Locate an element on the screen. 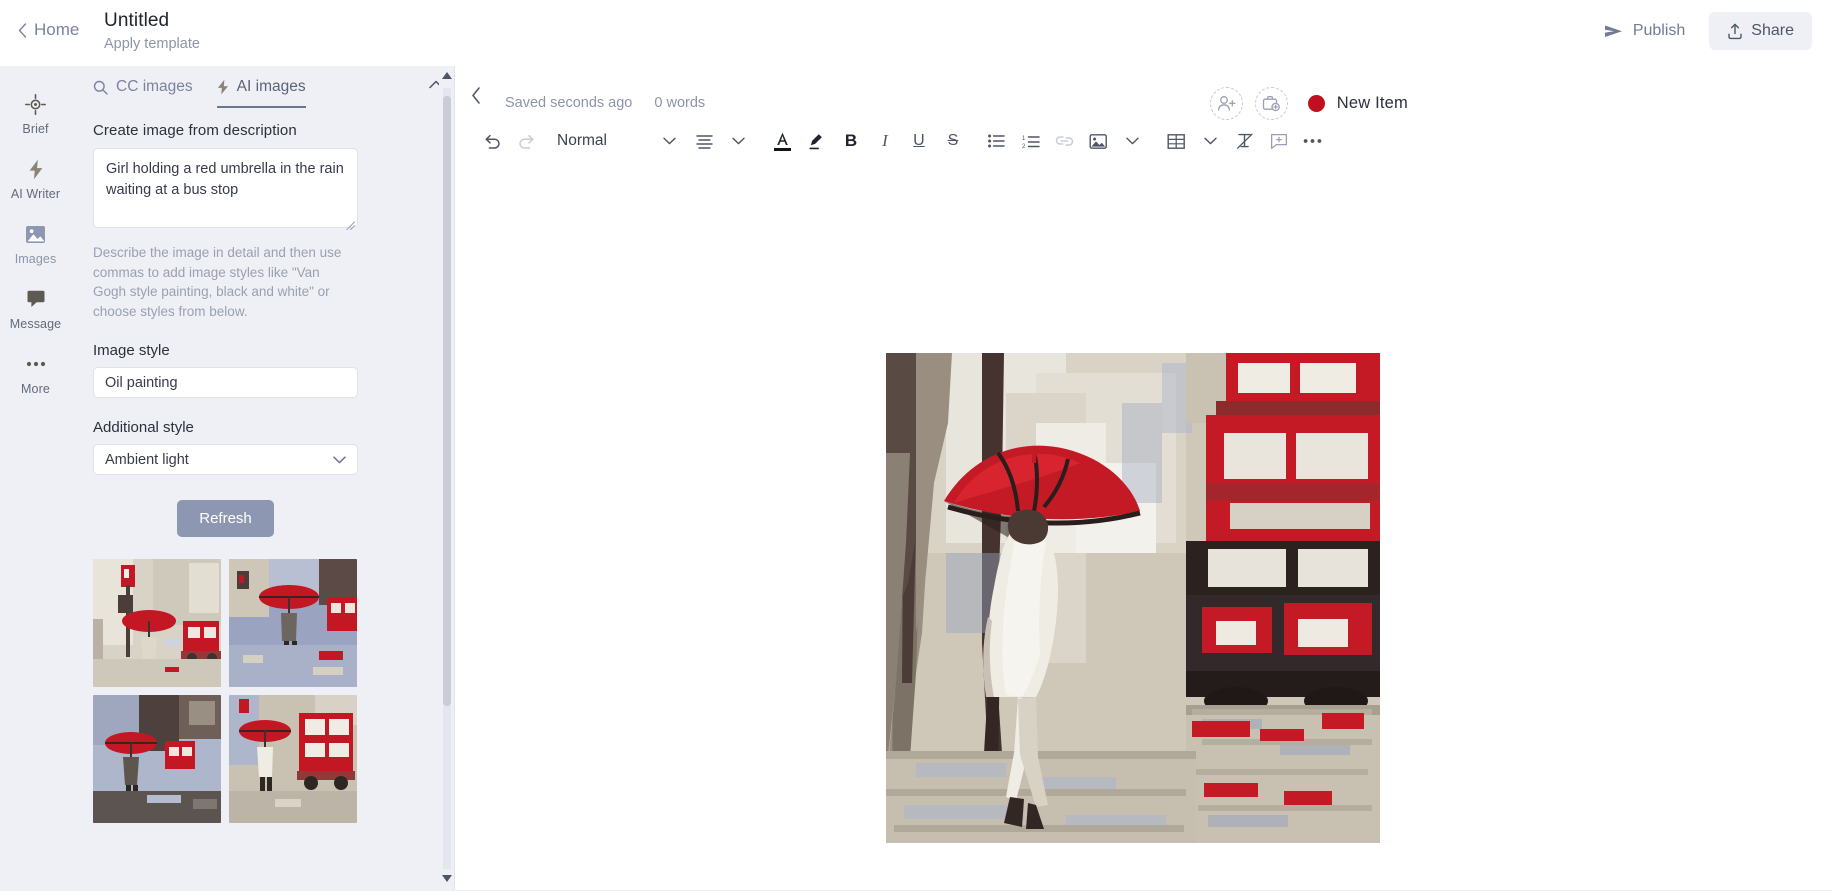  refresh-button: Refresh is located at coordinates (225, 518).